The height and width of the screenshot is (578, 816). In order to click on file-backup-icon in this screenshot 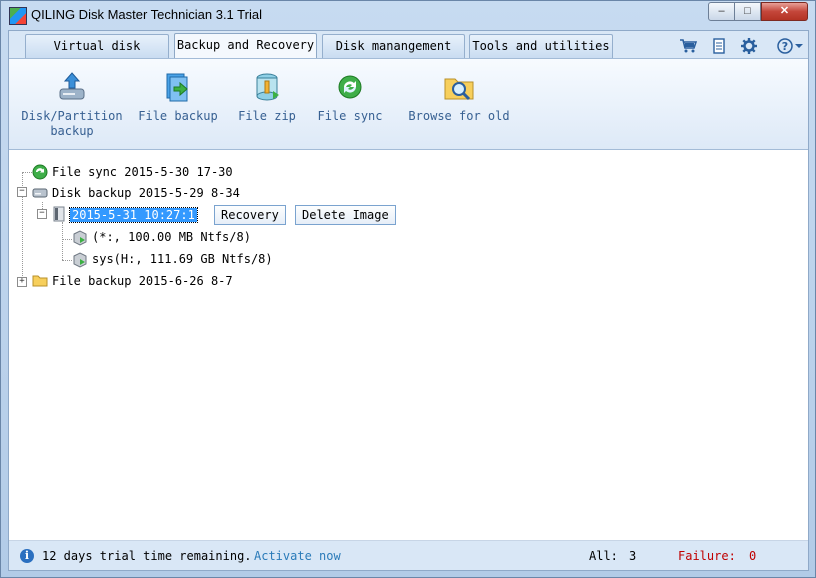, I will do `click(177, 87)`.